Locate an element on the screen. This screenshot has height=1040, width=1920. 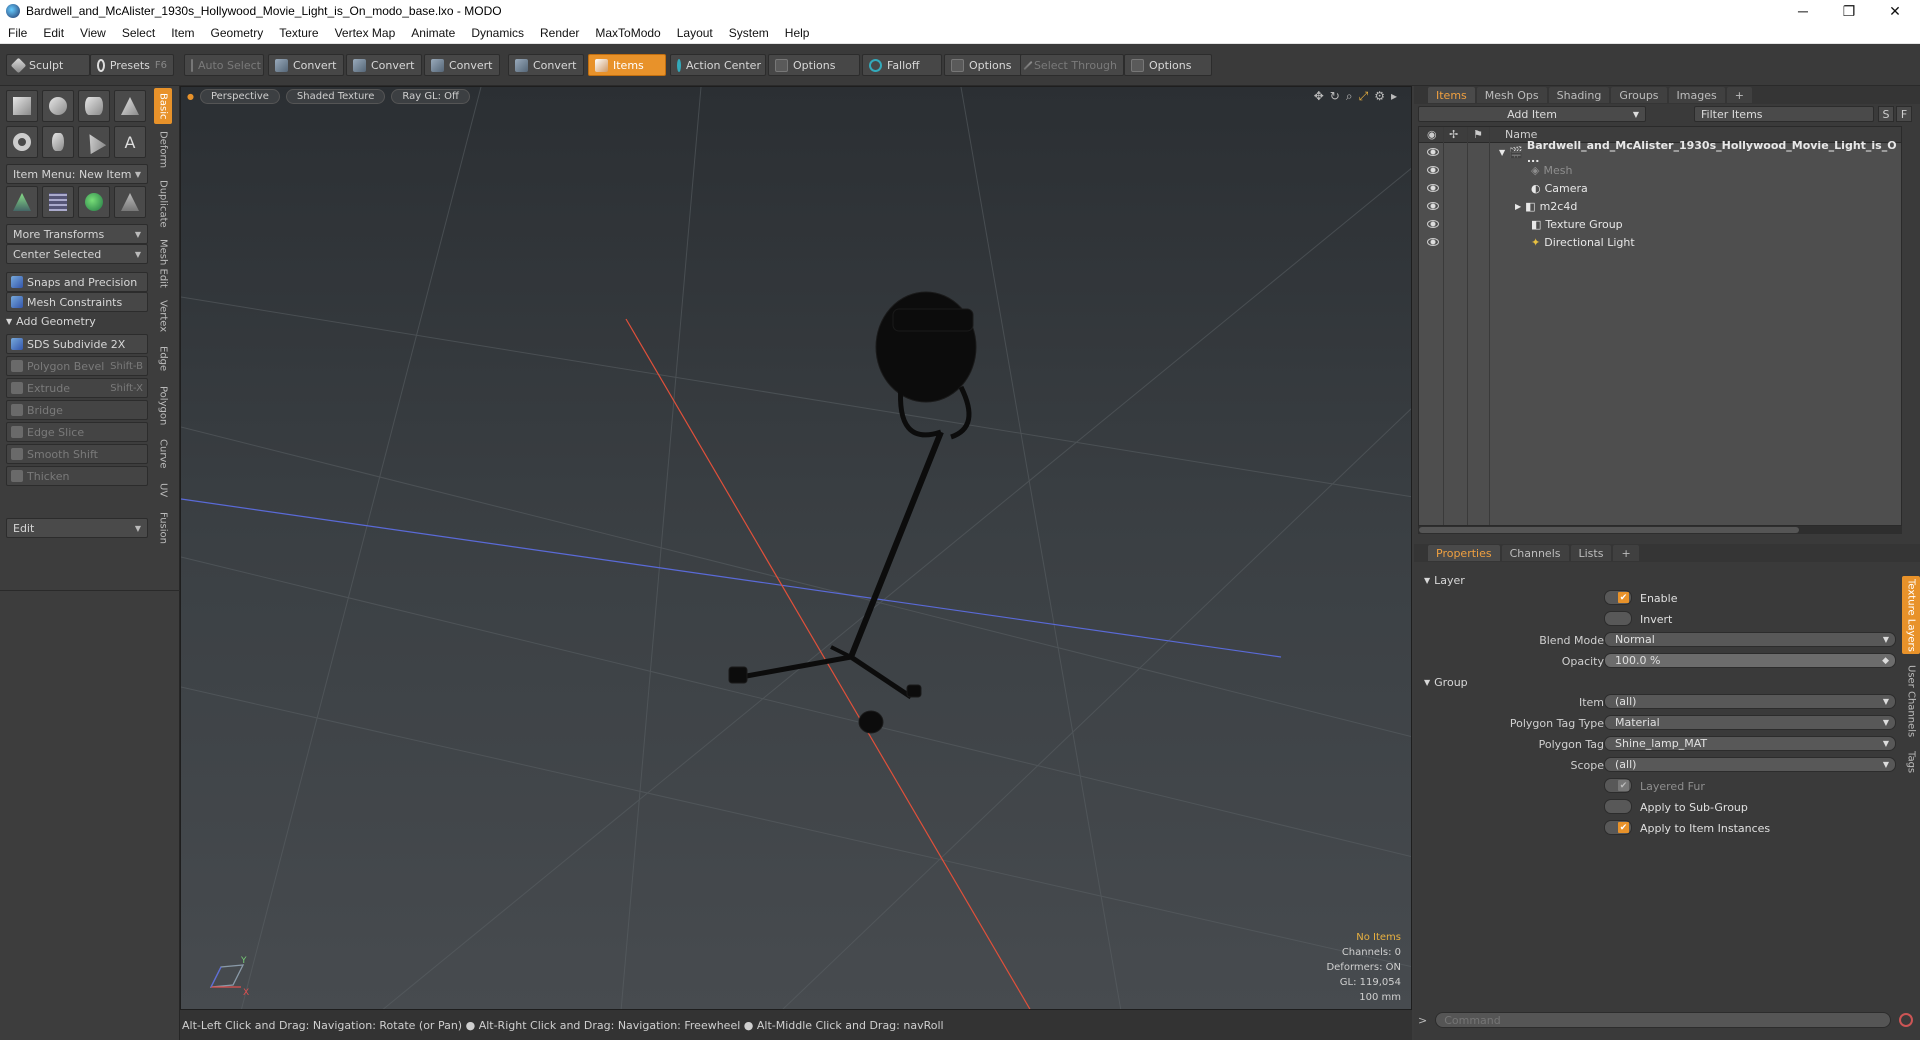
tab-tags: Tags is located at coordinates (1911, 762).